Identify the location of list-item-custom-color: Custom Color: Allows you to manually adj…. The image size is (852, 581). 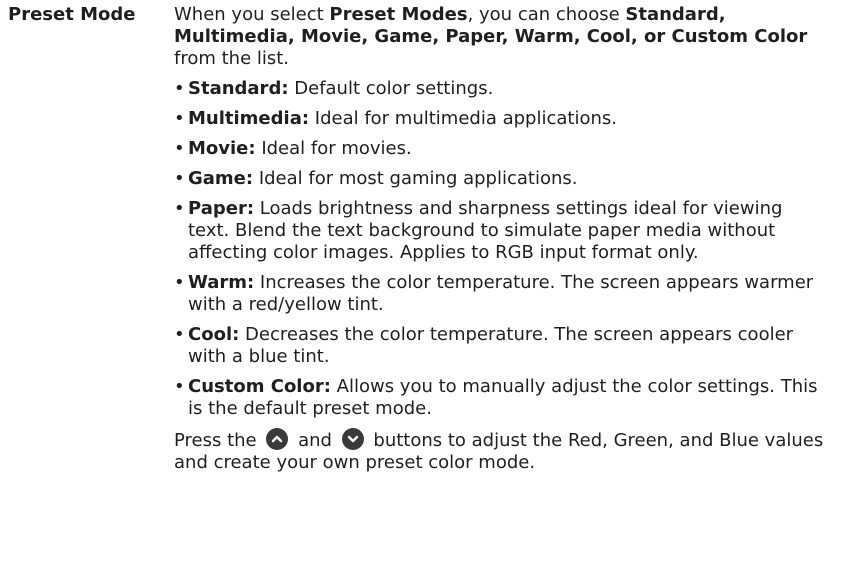
(499, 398).